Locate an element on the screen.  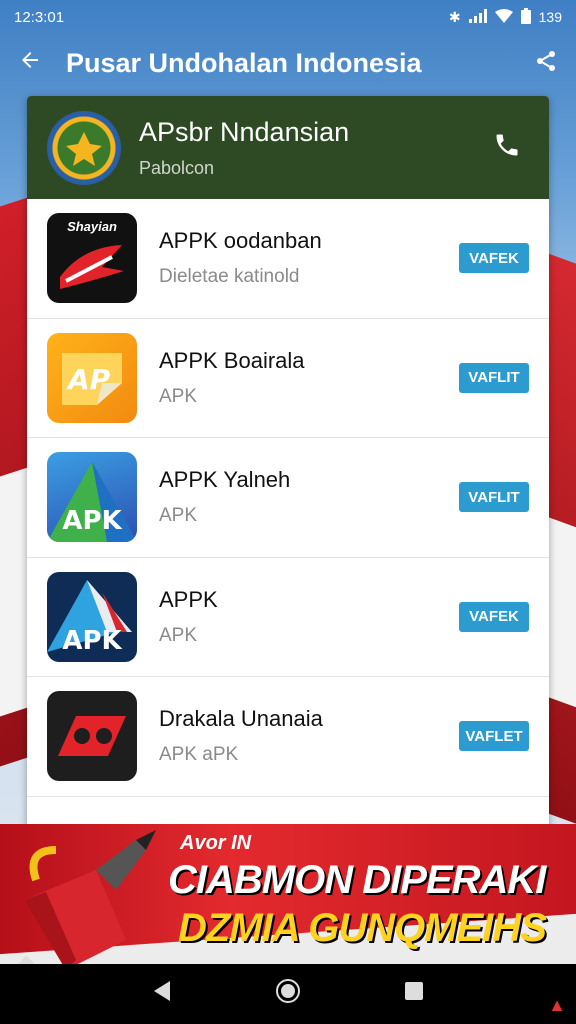
header-subtitle: Pabolcon is located at coordinates (177, 167).